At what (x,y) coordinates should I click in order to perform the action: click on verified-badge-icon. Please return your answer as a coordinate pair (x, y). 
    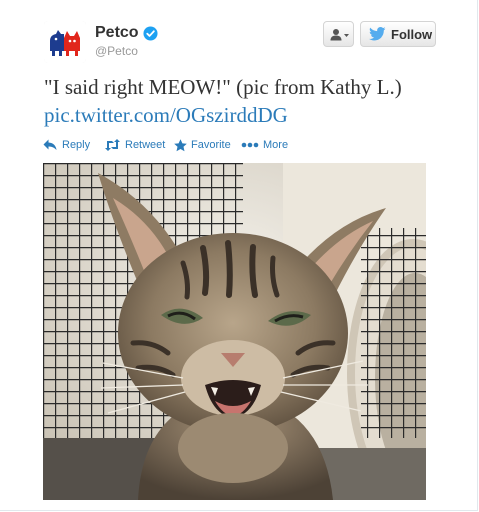
    Looking at the image, I should click on (150, 33).